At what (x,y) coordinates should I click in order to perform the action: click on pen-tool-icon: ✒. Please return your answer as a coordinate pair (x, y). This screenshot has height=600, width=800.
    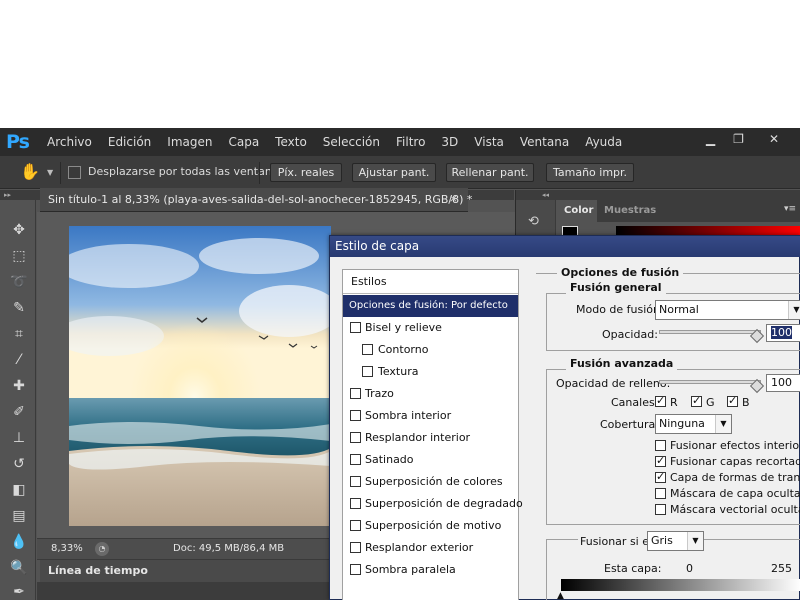
    Looking at the image, I should click on (19, 591).